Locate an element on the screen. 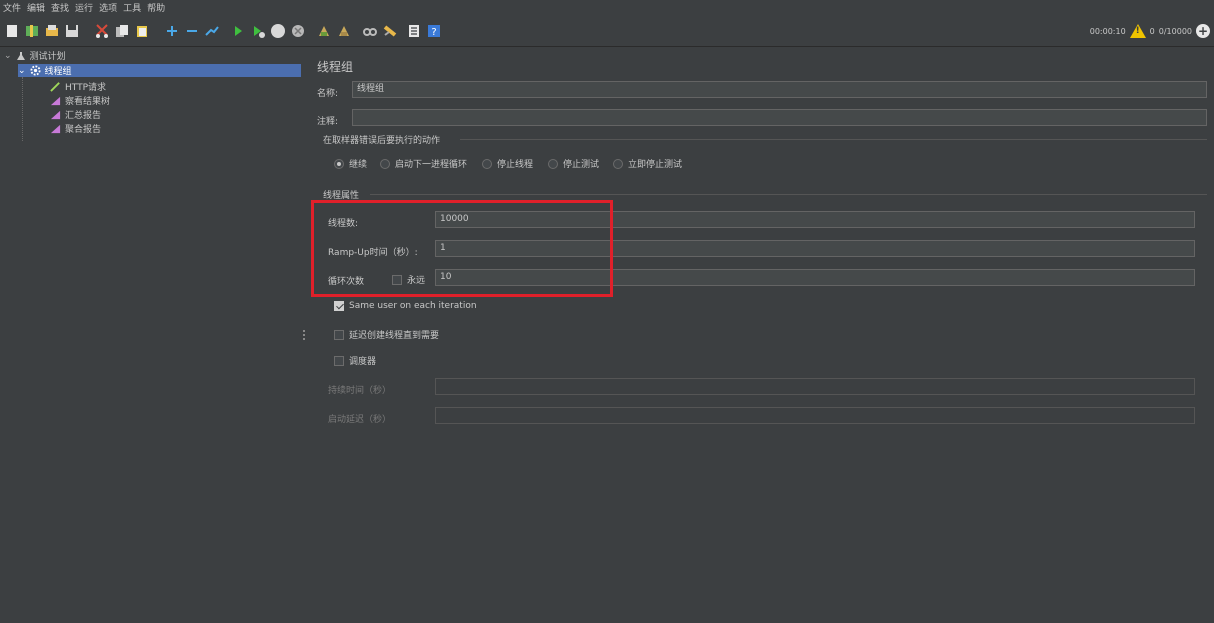 The height and width of the screenshot is (623, 1214). start-icon is located at coordinates (238, 31).